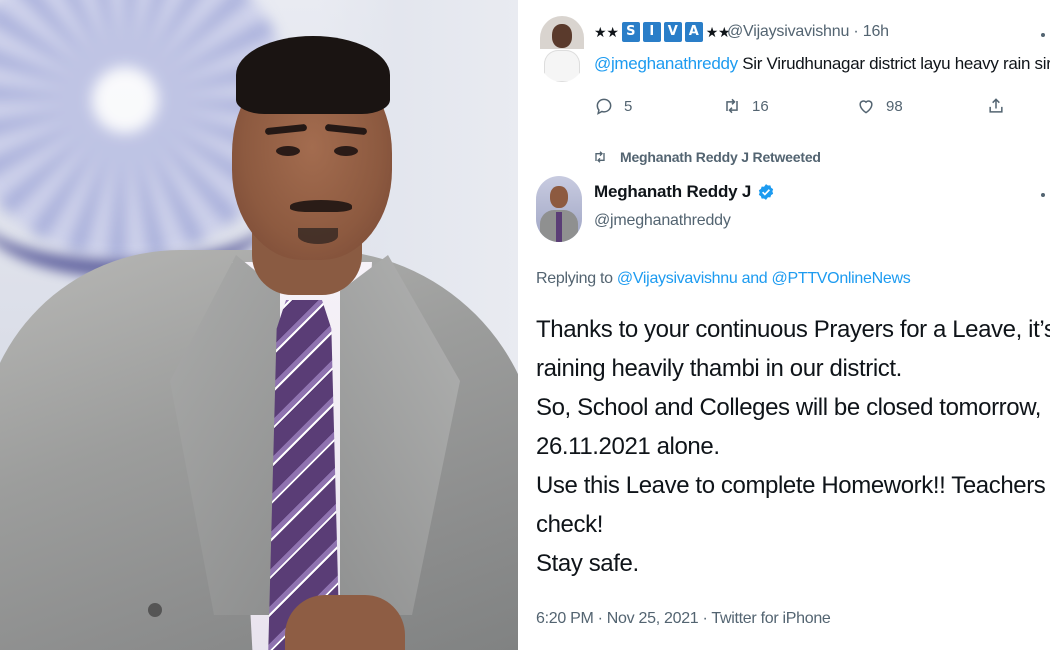 This screenshot has width=1050, height=650. I want to click on tweet1-time: · 16h, so click(871, 31).